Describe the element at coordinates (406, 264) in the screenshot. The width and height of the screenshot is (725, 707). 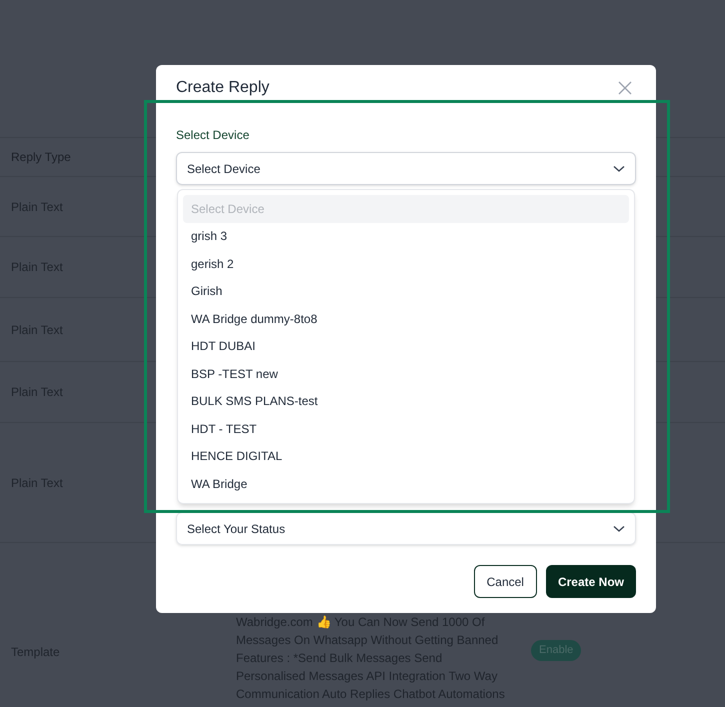
I see `dropdown-option: gerish 2` at that location.